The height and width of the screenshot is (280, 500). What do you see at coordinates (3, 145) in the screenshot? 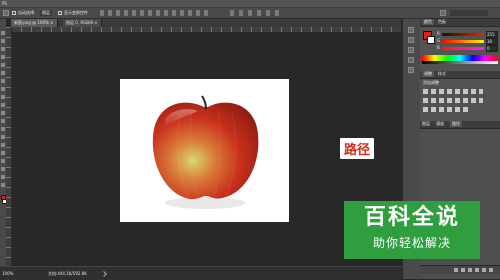
I see `pen-tool` at bounding box center [3, 145].